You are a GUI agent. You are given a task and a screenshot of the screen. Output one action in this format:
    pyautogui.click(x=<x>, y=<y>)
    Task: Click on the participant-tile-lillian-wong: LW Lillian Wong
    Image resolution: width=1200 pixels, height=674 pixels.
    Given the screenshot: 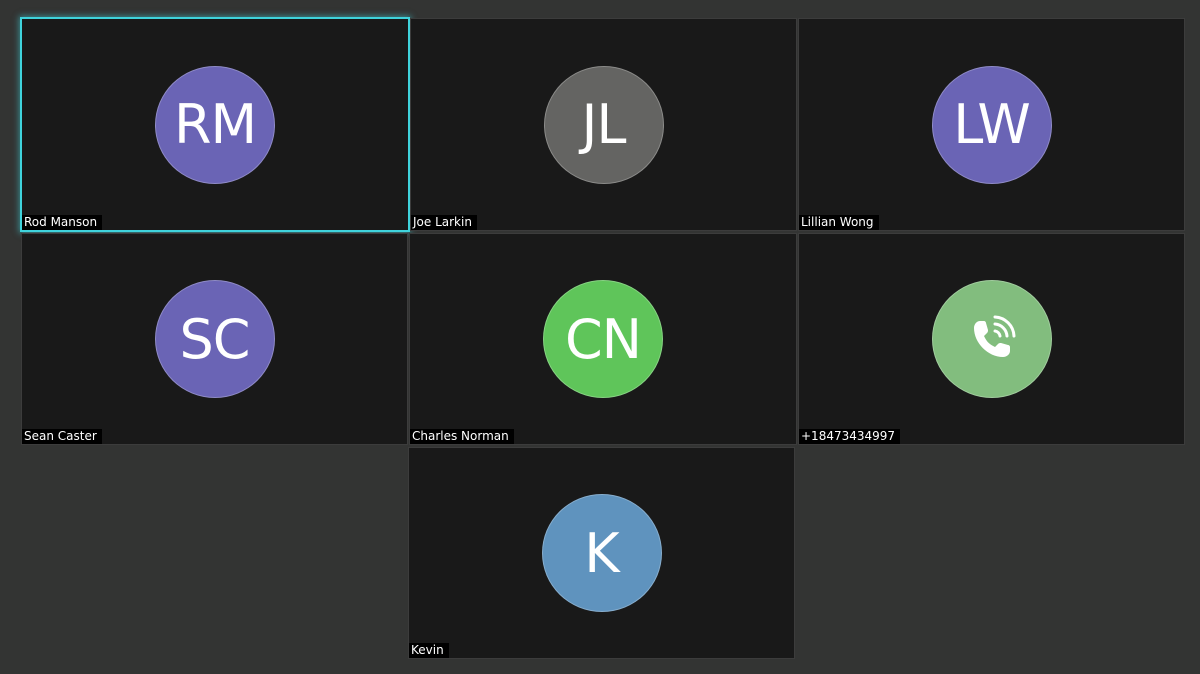 What is the action you would take?
    pyautogui.click(x=991, y=124)
    